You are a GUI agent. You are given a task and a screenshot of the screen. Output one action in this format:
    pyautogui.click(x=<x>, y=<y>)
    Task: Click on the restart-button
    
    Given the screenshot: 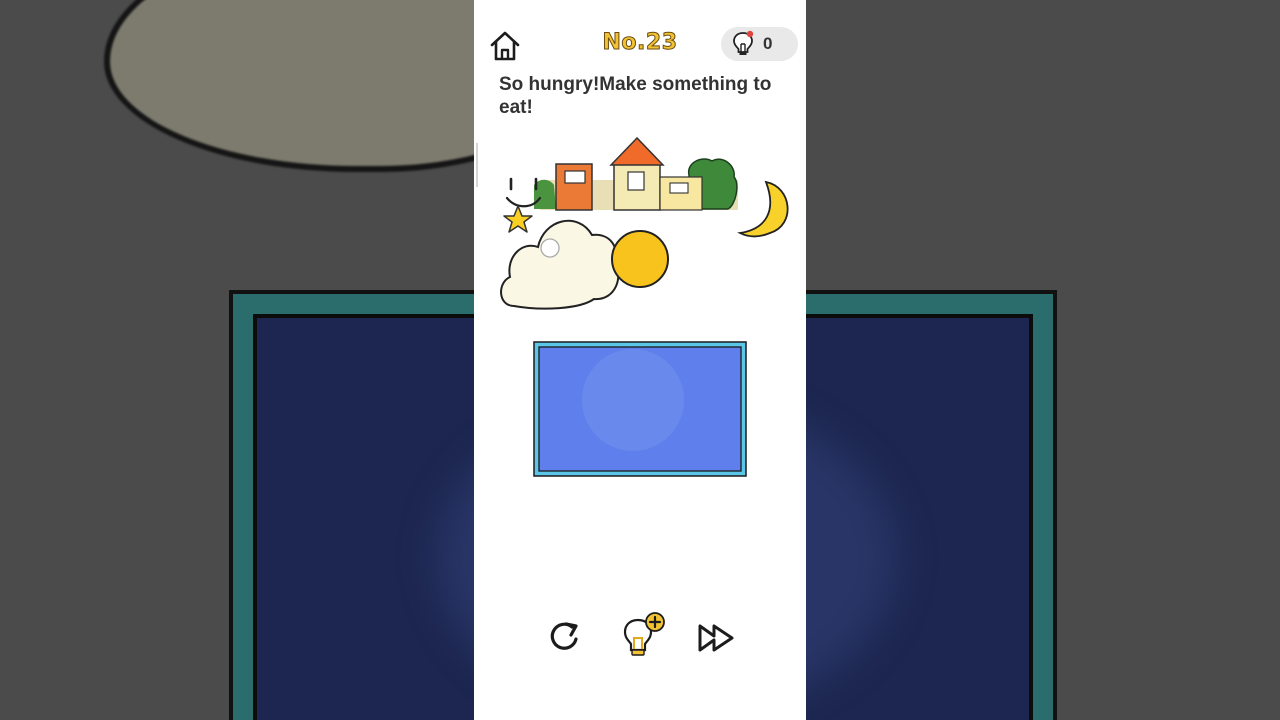 What is the action you would take?
    pyautogui.click(x=565, y=637)
    